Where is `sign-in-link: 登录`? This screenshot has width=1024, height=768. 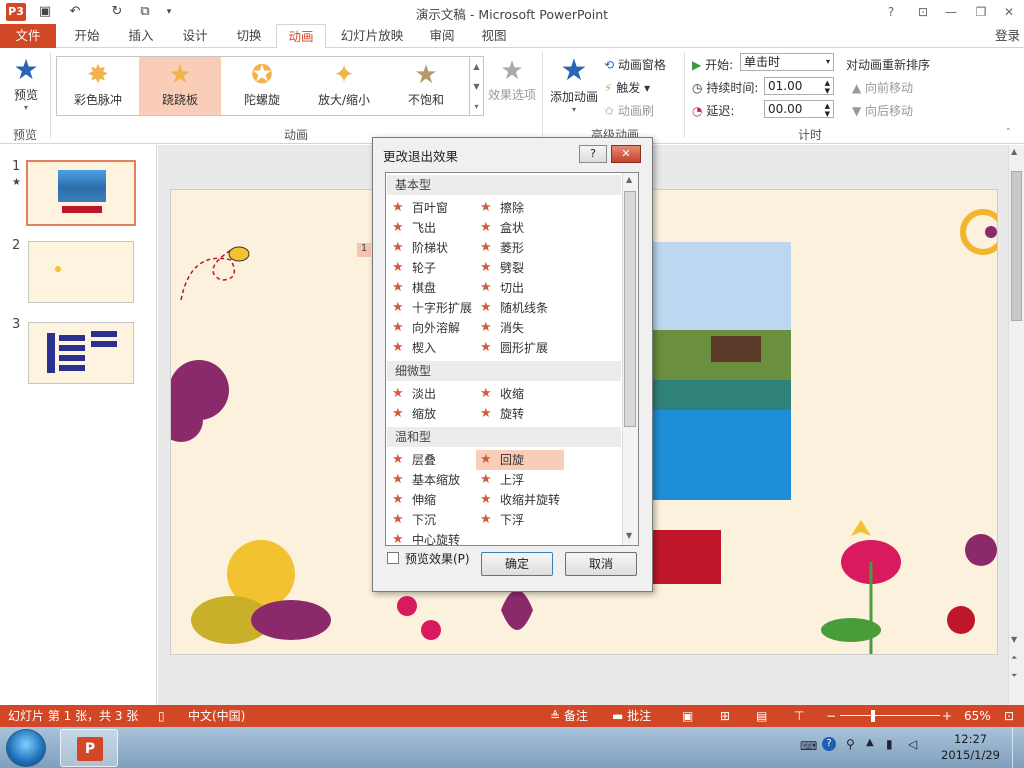 sign-in-link: 登录 is located at coordinates (1007, 36).